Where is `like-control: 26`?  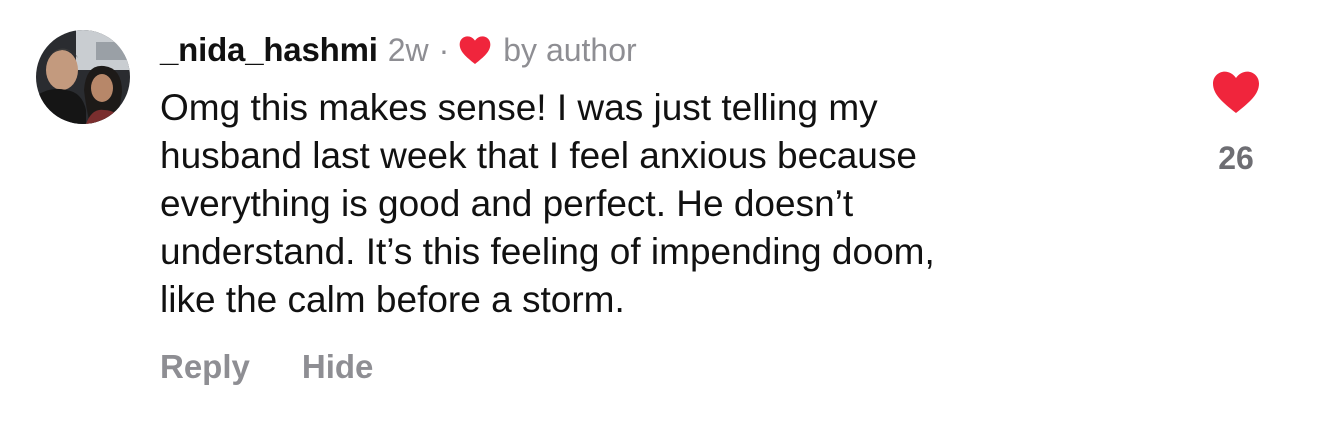 like-control: 26 is located at coordinates (1236, 123).